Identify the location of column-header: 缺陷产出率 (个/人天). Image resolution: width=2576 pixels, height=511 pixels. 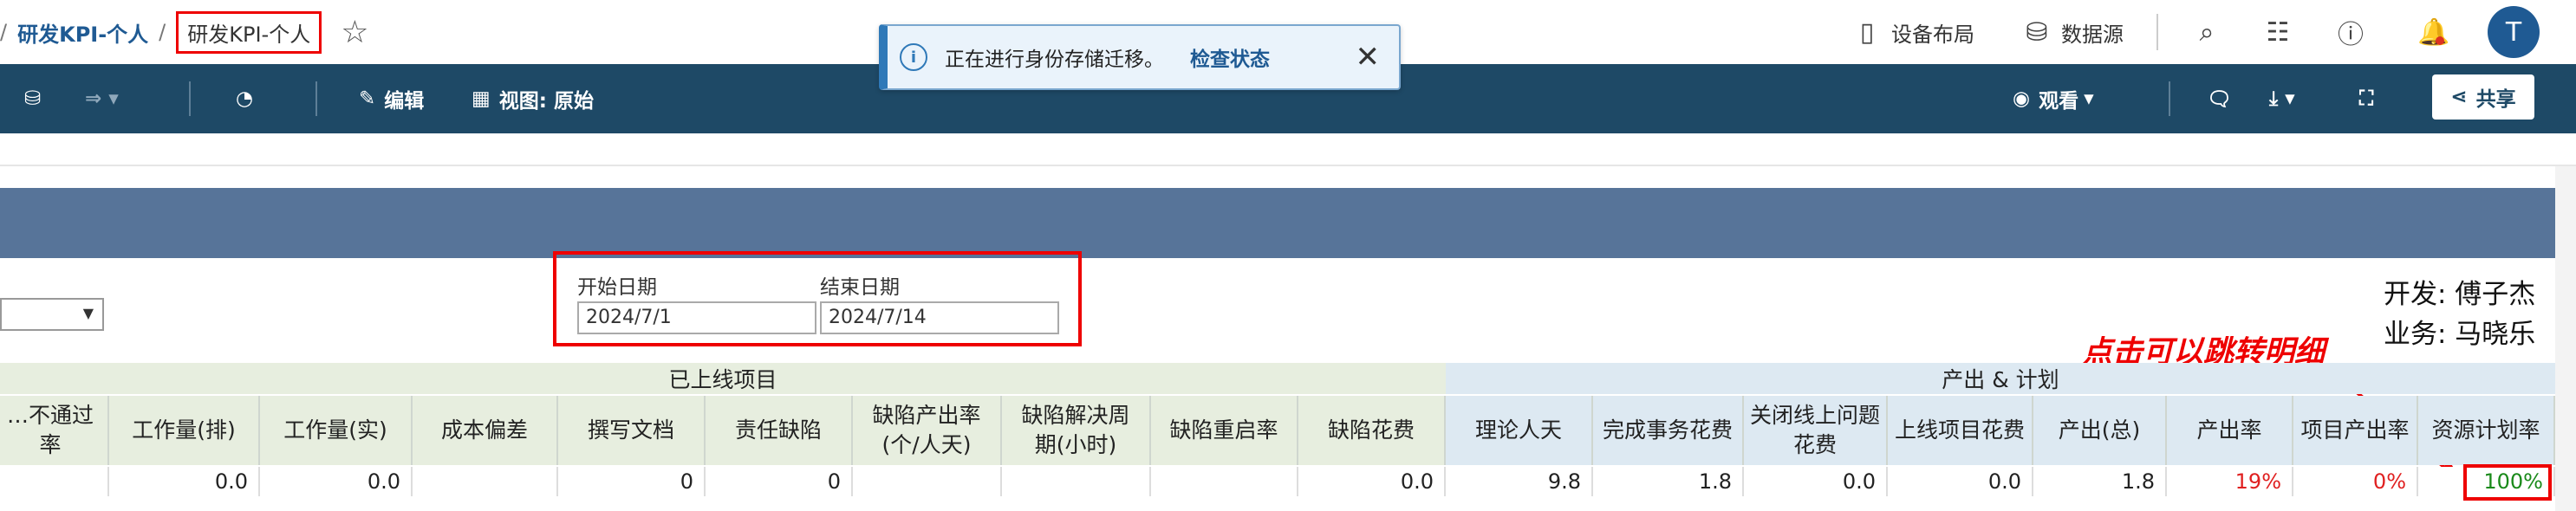
(927, 430).